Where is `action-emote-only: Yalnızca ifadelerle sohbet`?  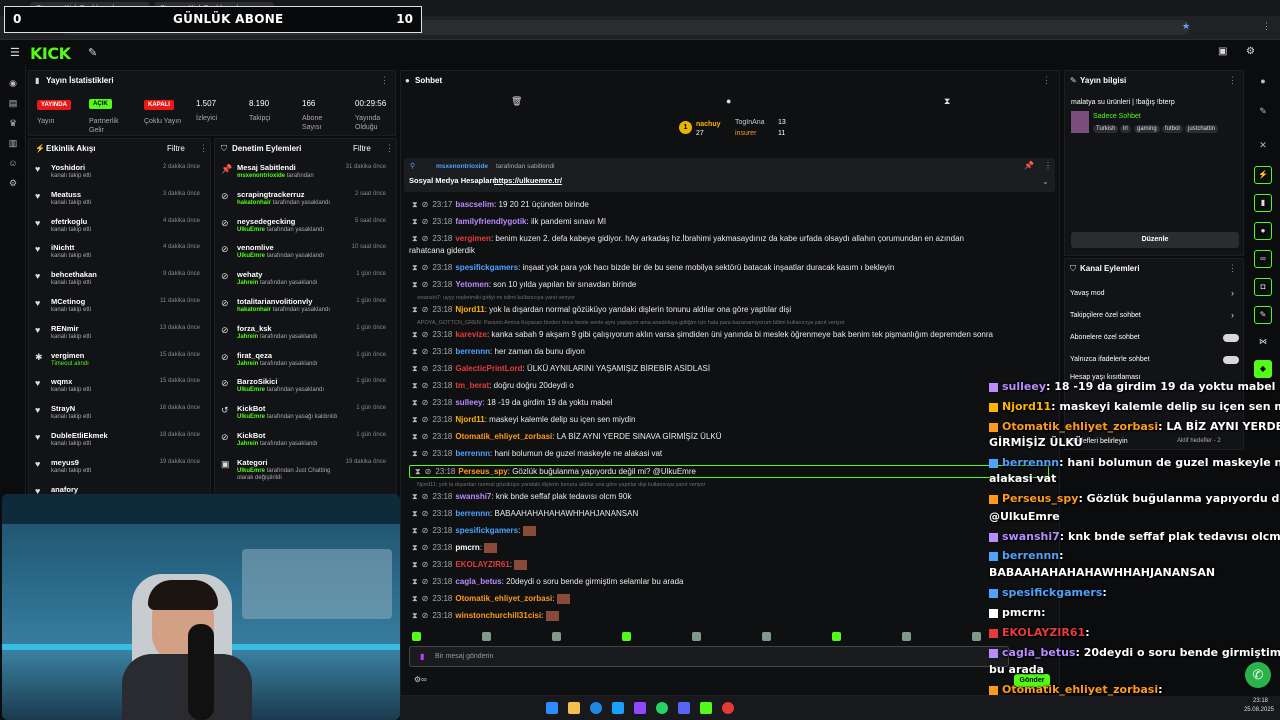
action-emote-only: Yalnızca ifadelerle sohbet is located at coordinates (1110, 359).